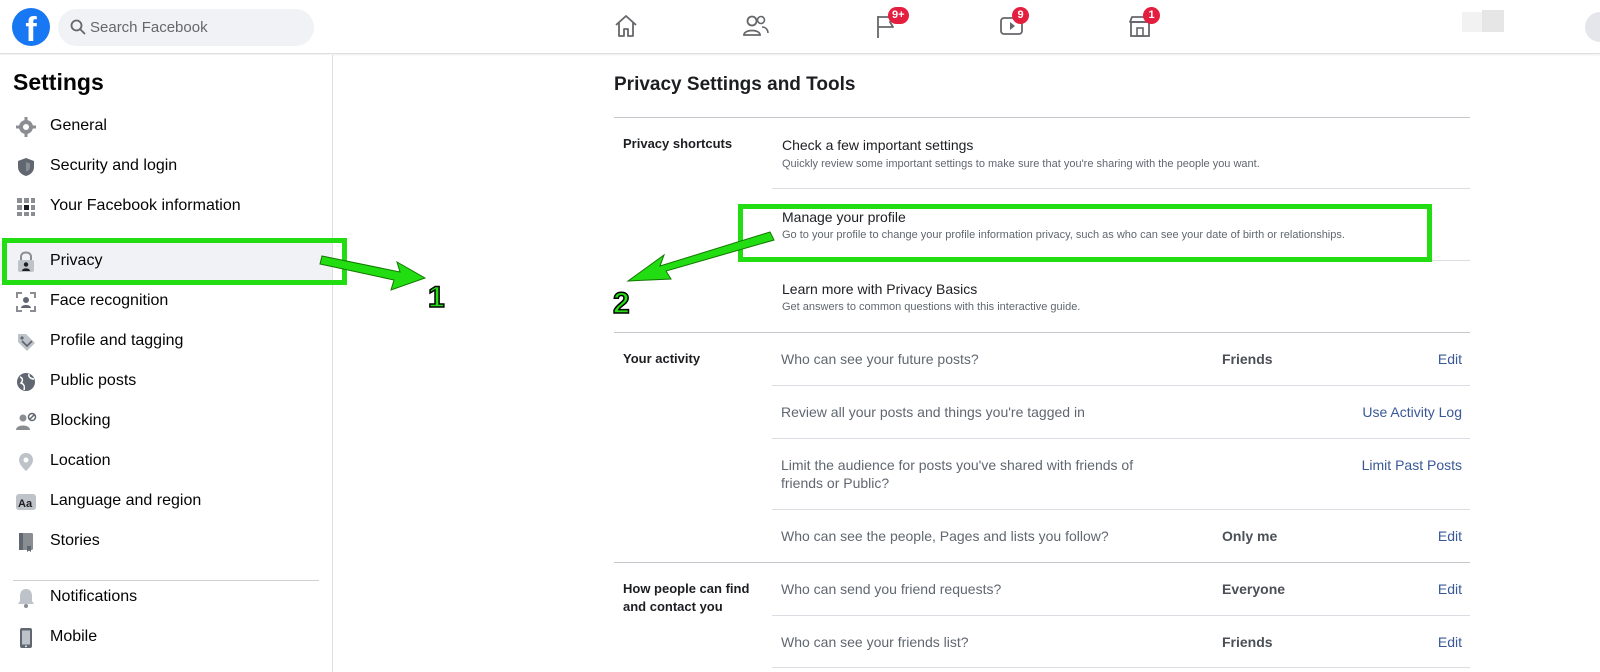 The height and width of the screenshot is (672, 1600). What do you see at coordinates (735, 84) in the screenshot?
I see `main-title: Privacy Settings and Tools` at bounding box center [735, 84].